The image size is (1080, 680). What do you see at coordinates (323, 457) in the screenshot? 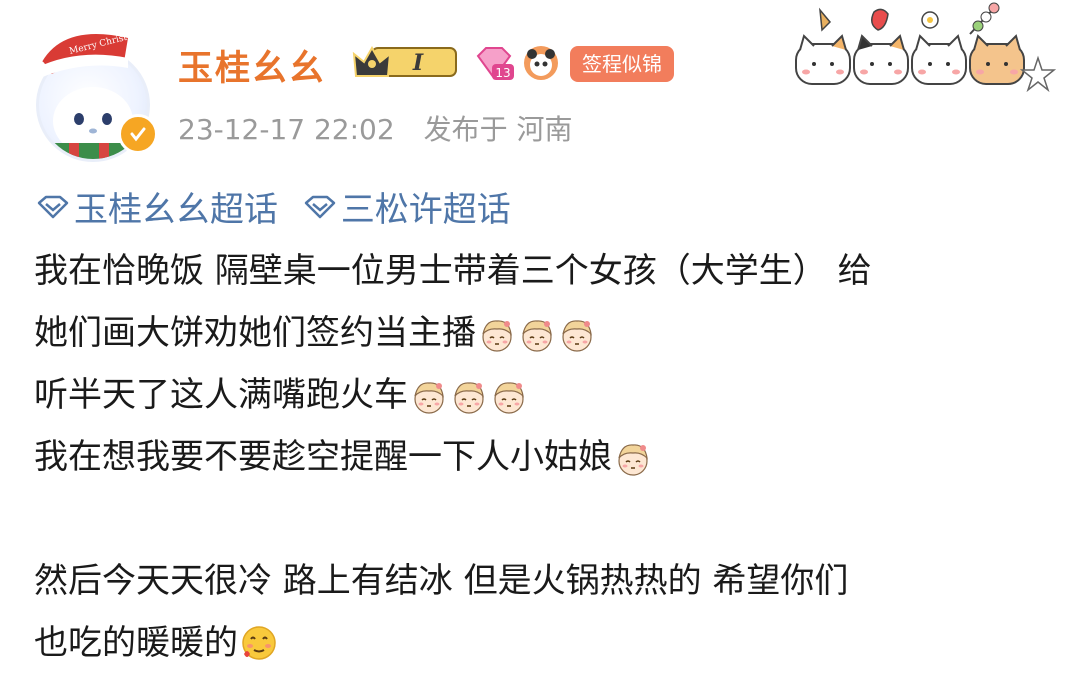
I see `post-line-text: 我在想我要不要趁空提醒一下人小姑娘` at bounding box center [323, 457].